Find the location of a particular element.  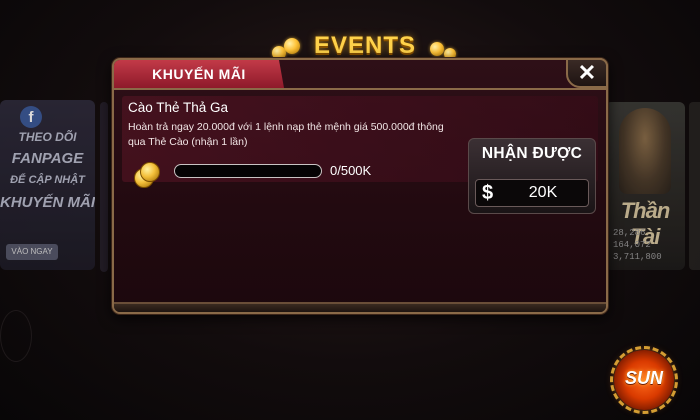

reward-amount-field: $ 20K is located at coordinates (532, 193).